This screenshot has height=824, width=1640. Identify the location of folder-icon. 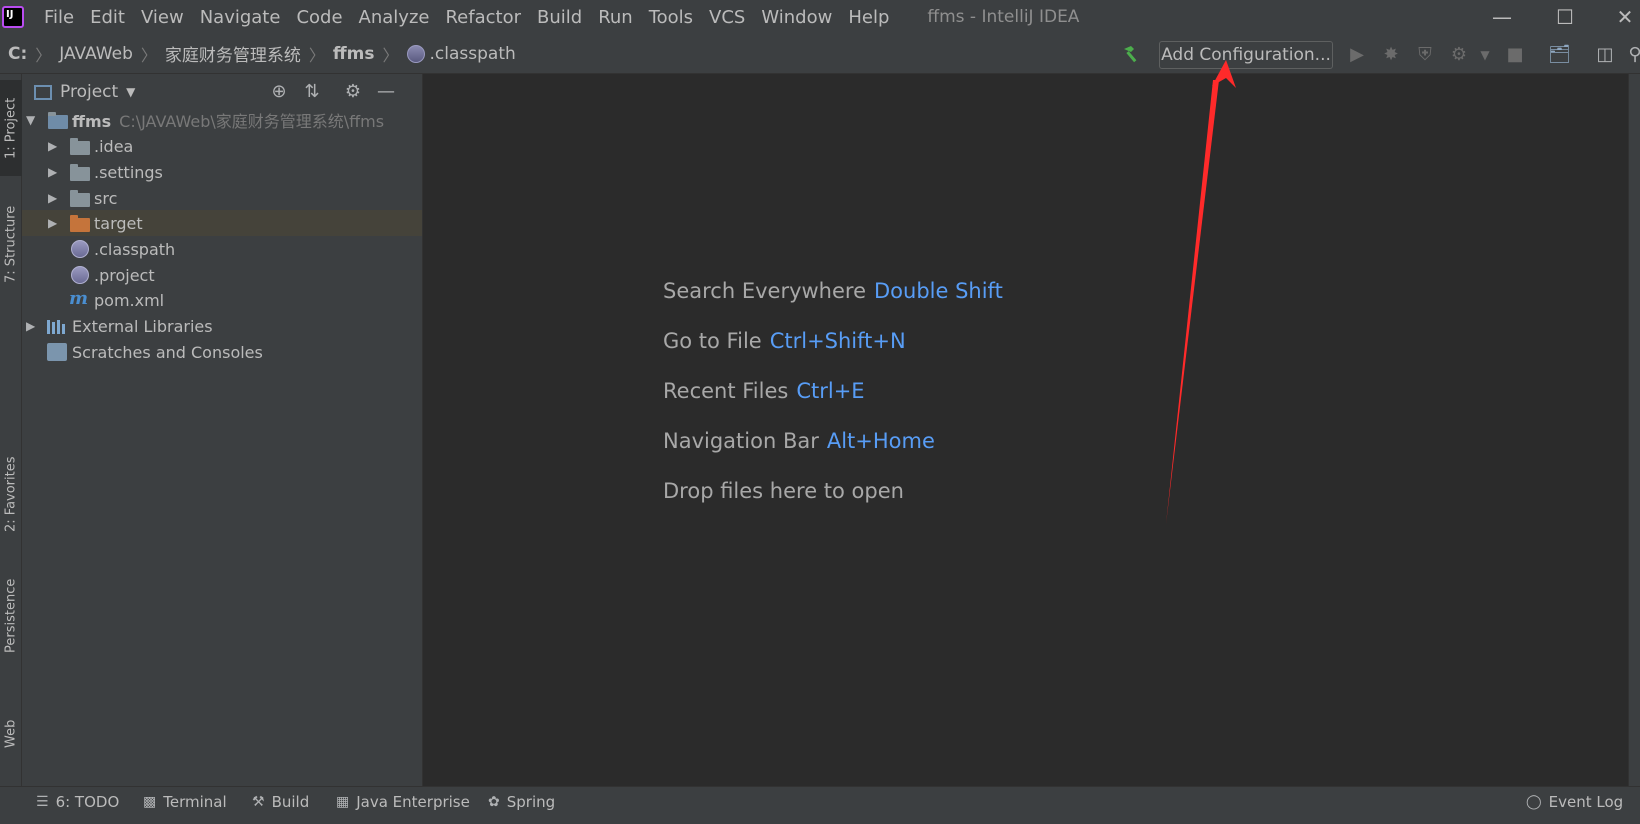
(80, 172).